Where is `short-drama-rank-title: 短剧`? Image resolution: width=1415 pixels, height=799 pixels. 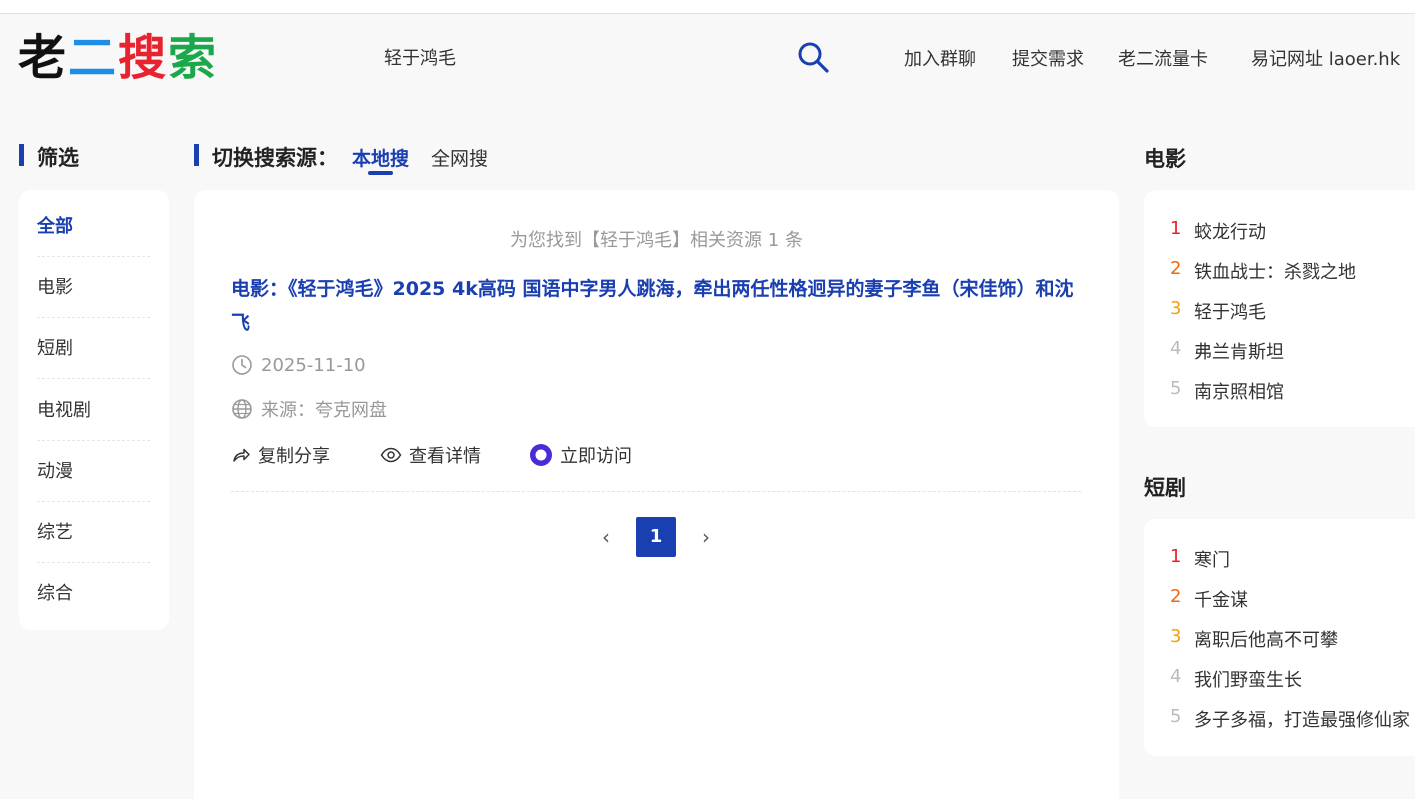 short-drama-rank-title: 短剧 is located at coordinates (1165, 488).